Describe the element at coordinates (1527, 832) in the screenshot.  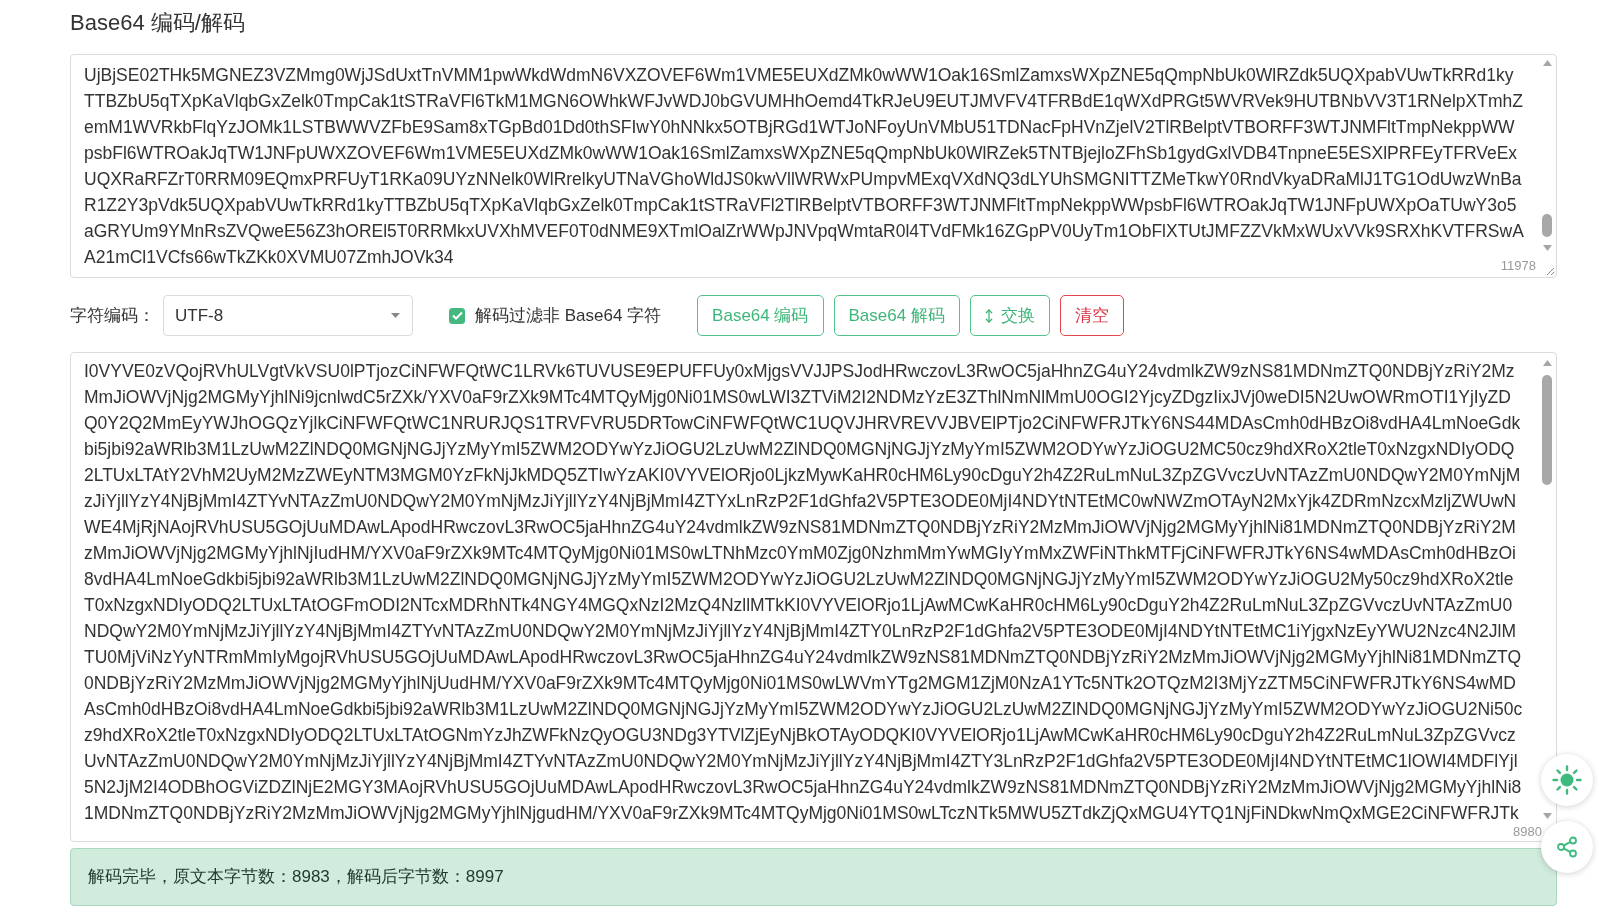
I see `character-count: 8980` at that location.